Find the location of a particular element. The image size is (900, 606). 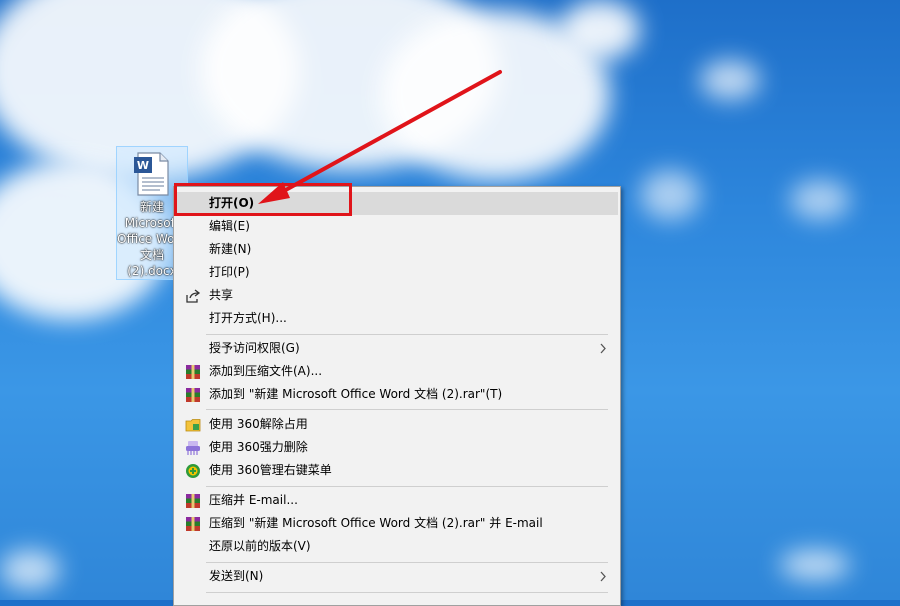

menu-item-grant-access: 授予访问权限(G) is located at coordinates (397, 348).